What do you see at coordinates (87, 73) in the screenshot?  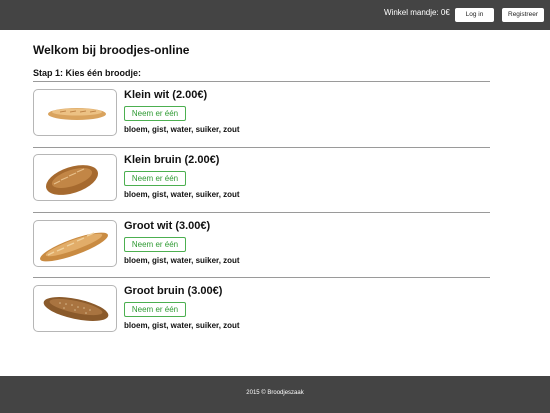 I see `step-title: Stap 1: Kies één broodje:` at bounding box center [87, 73].